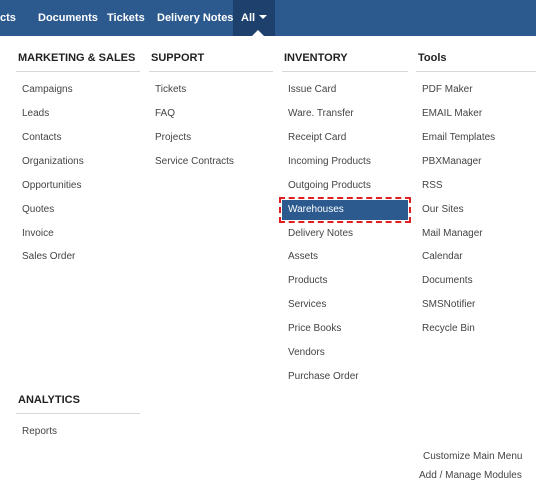  What do you see at coordinates (311, 329) in the screenshot?
I see `menu-item-price-books: Price Books` at bounding box center [311, 329].